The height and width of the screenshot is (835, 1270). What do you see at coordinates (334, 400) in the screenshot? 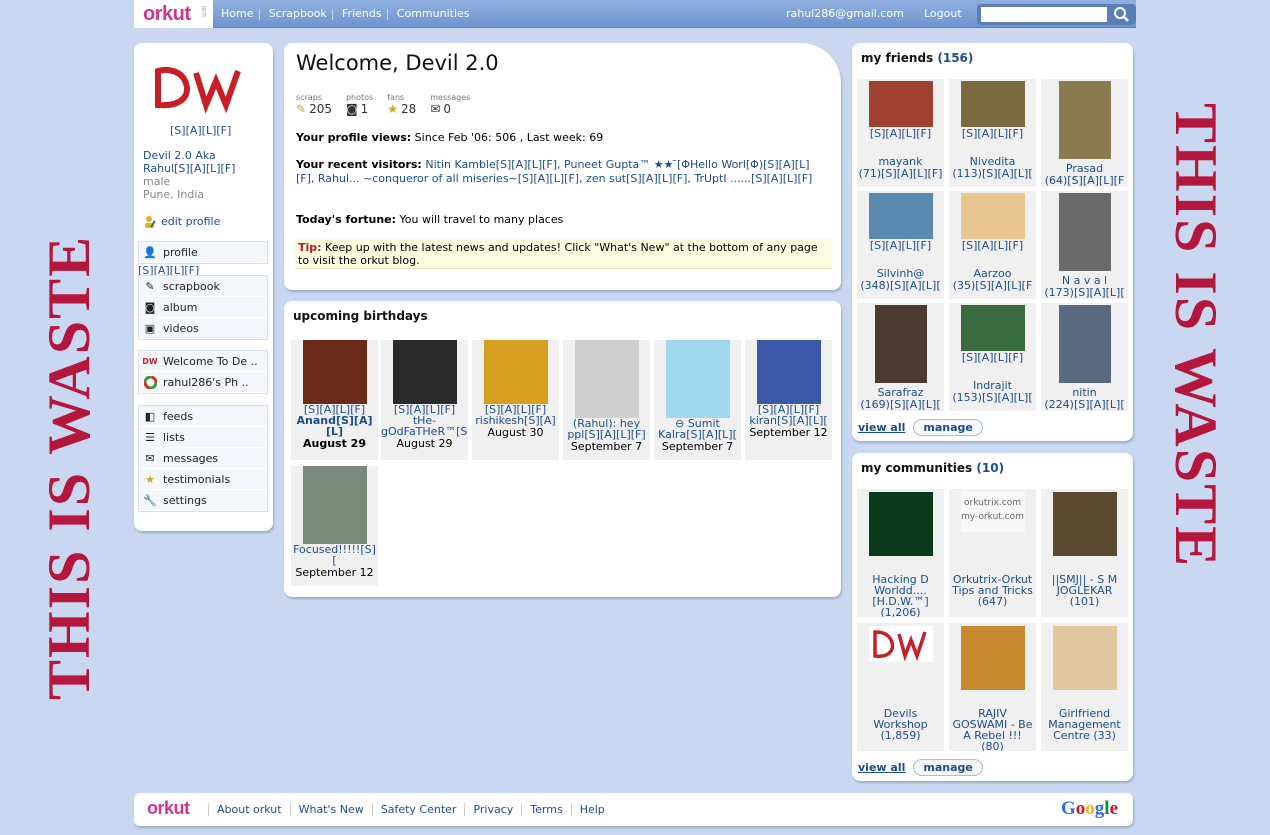
I see `birthday-card: [S][A][L][F] Anand[S][A][L] August 29` at bounding box center [334, 400].